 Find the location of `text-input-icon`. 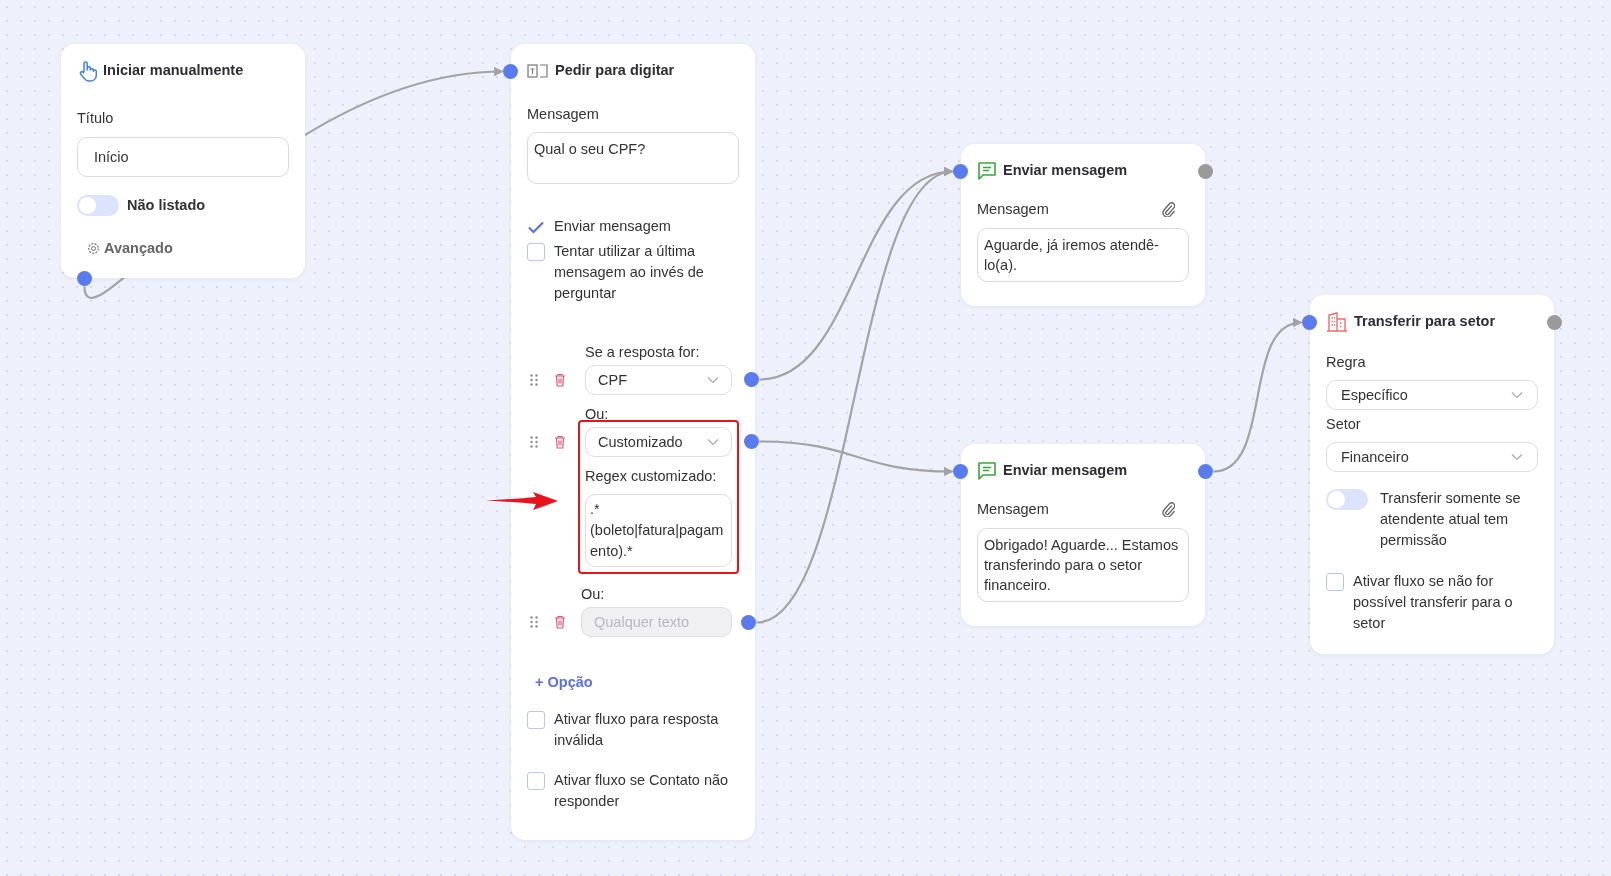

text-input-icon is located at coordinates (538, 71).